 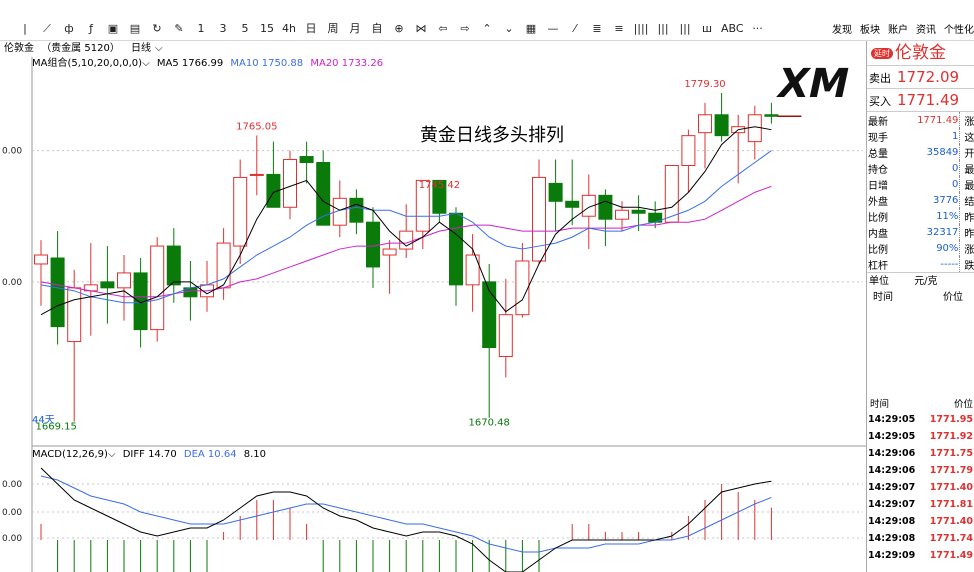 I want to click on refresh-icon: ↻, so click(x=157, y=29).